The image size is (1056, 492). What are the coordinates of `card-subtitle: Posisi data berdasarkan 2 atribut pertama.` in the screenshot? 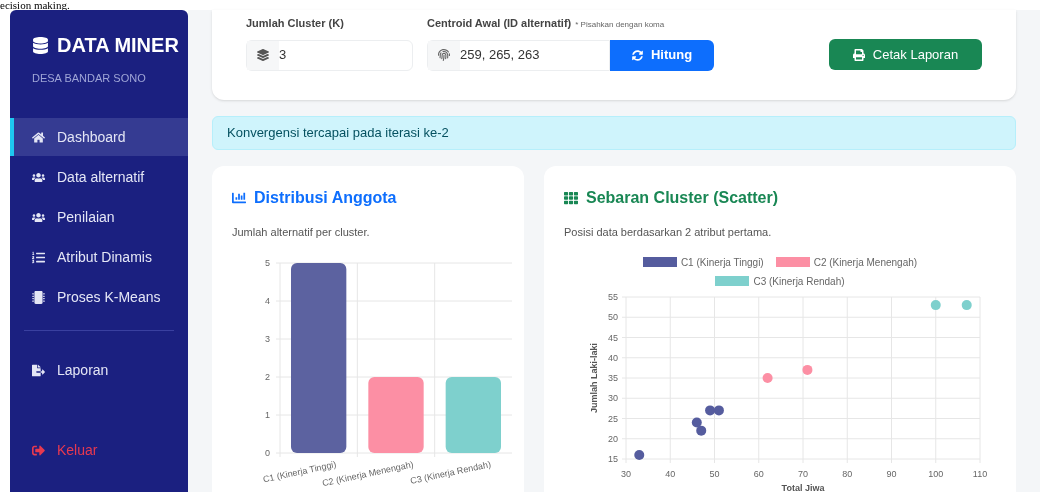 It's located at (668, 232).